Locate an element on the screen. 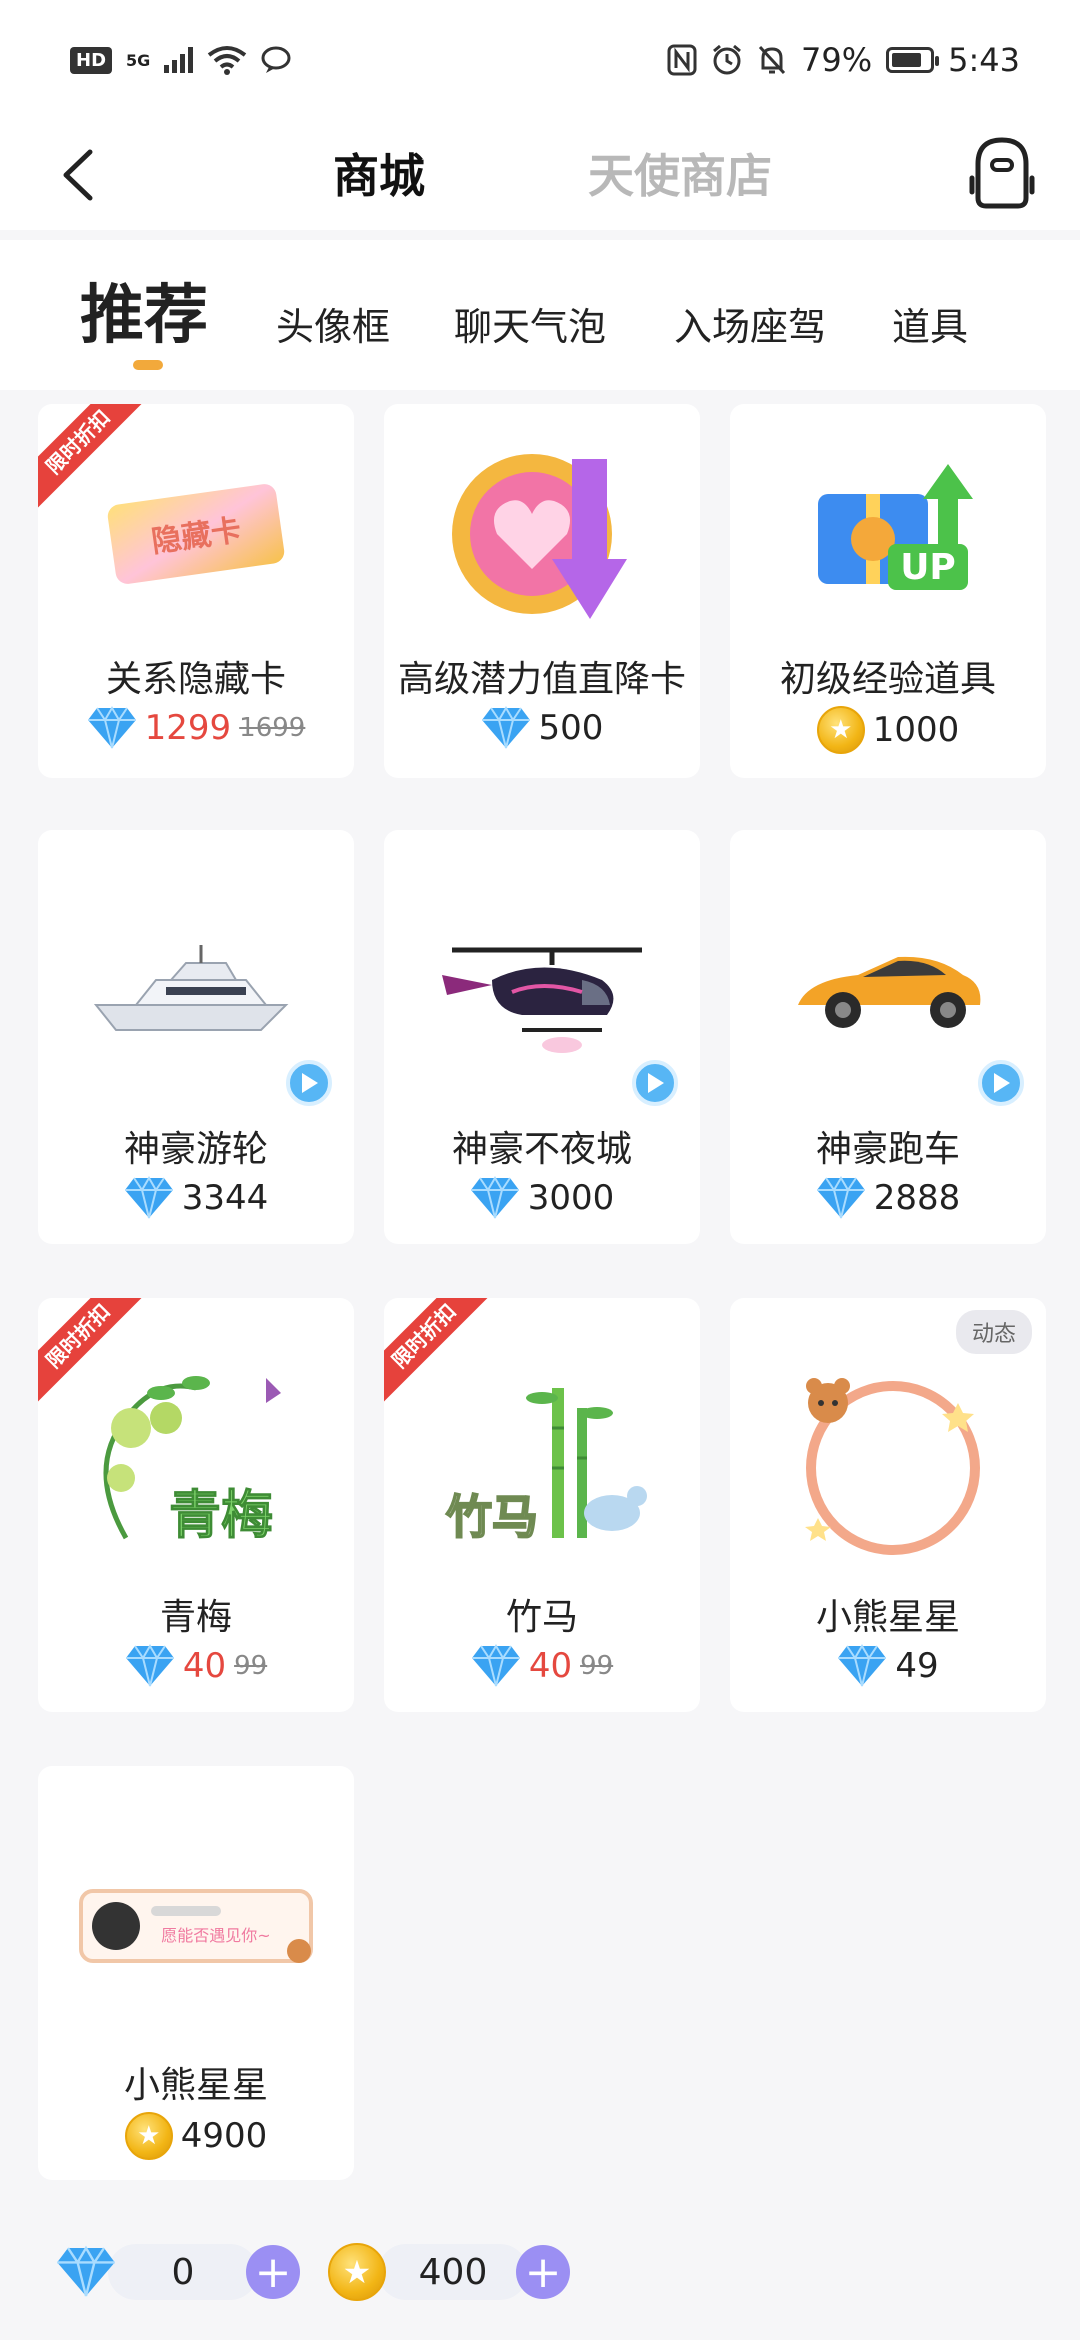 This screenshot has height=2340, width=1080. product-price: ★ 1000 is located at coordinates (888, 730).